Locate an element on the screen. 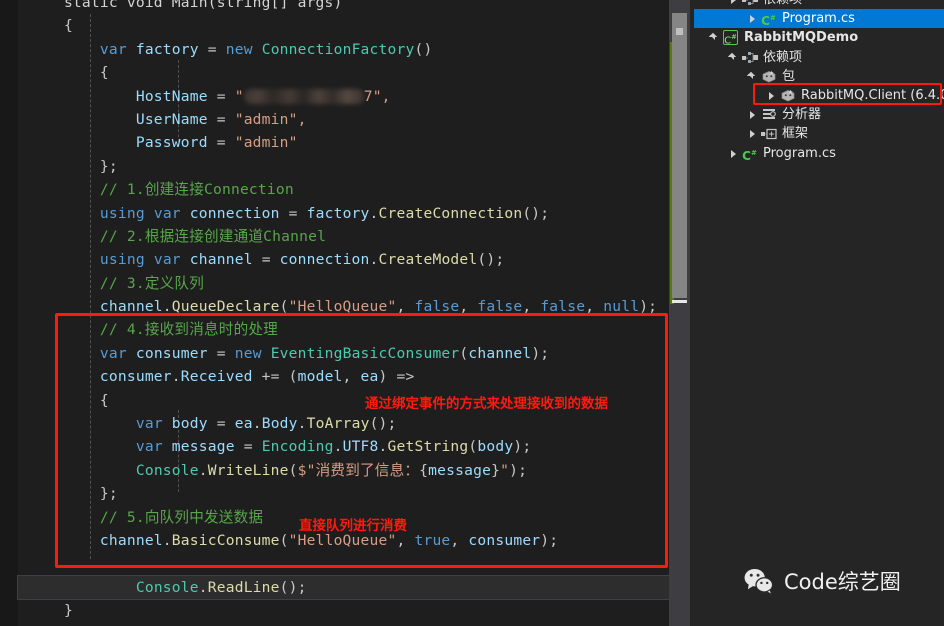 This screenshot has height=626, width=944. code-line: var factory = new ConnectionFactory() is located at coordinates (354, 49).